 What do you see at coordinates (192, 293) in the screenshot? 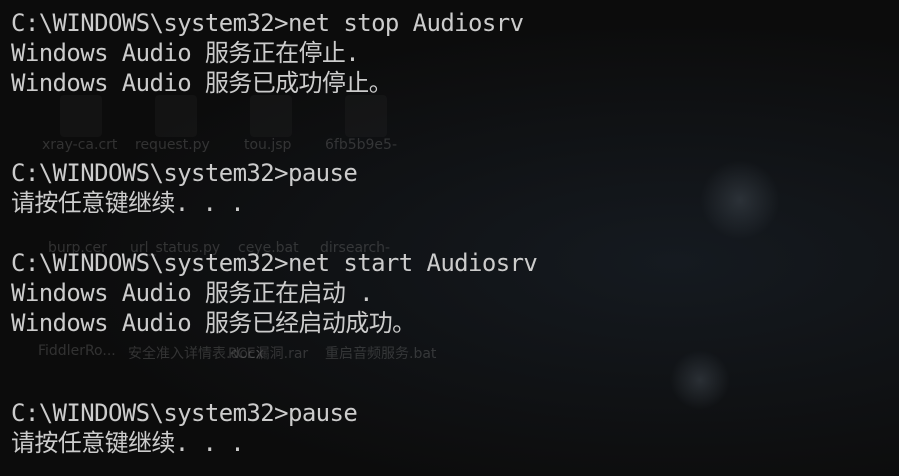
I see `terminal-line: Windows Audio 服务正在启动 .` at bounding box center [192, 293].